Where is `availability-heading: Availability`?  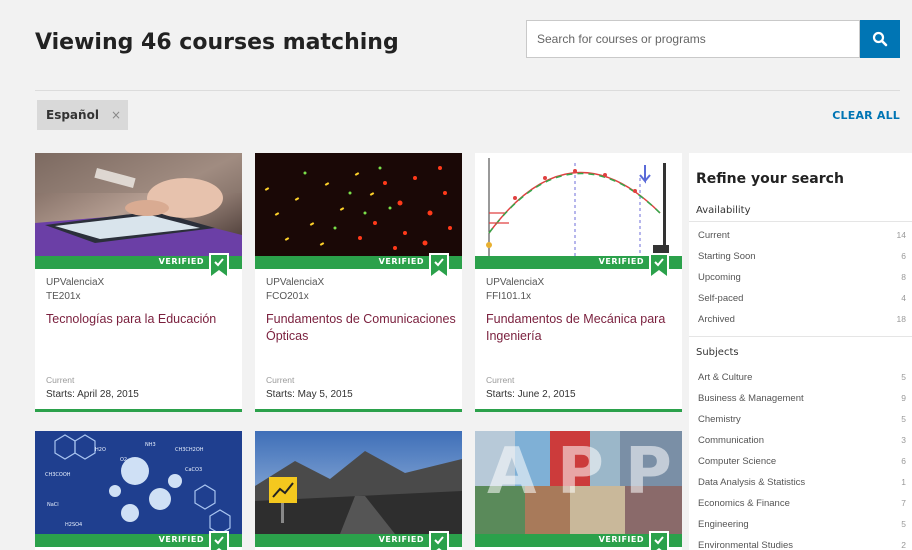
availability-heading: Availability is located at coordinates (723, 210).